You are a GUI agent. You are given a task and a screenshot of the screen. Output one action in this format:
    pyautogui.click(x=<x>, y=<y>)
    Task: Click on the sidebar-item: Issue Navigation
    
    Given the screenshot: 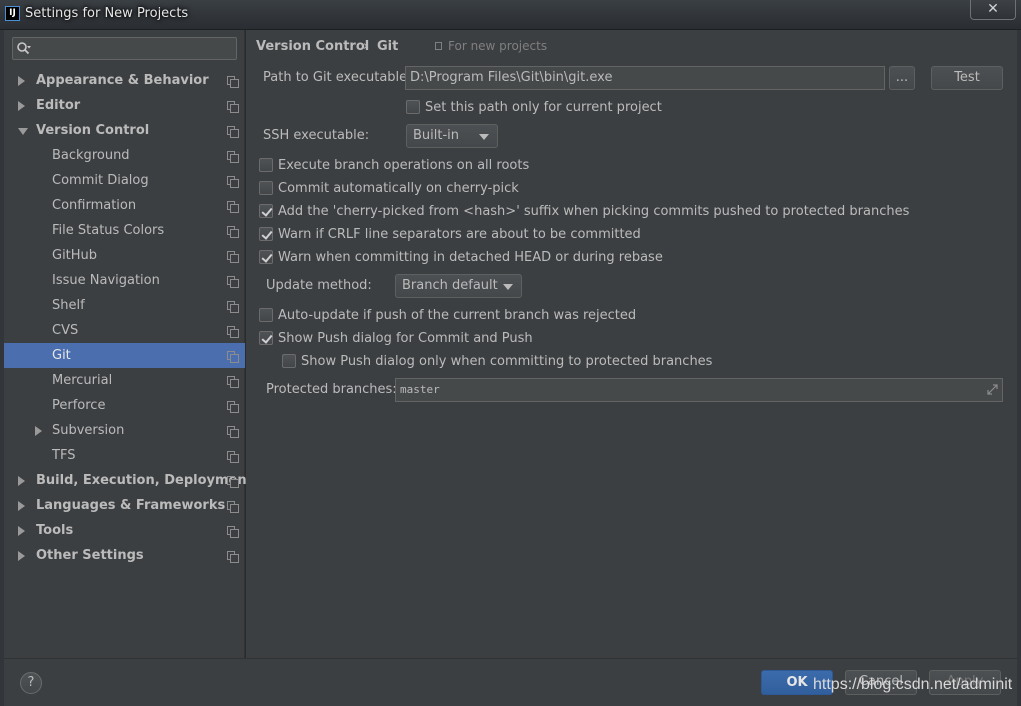 What is the action you would take?
    pyautogui.click(x=124, y=280)
    